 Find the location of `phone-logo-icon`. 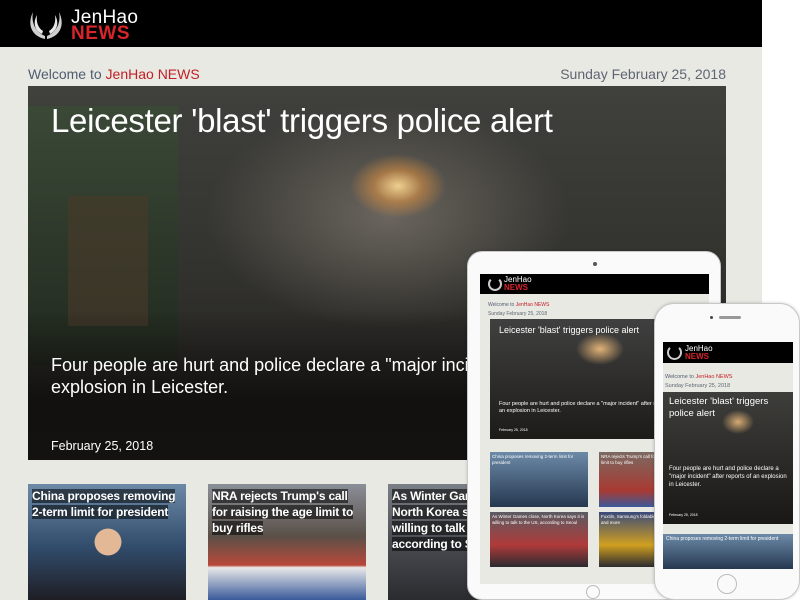

phone-logo-icon is located at coordinates (674, 352).